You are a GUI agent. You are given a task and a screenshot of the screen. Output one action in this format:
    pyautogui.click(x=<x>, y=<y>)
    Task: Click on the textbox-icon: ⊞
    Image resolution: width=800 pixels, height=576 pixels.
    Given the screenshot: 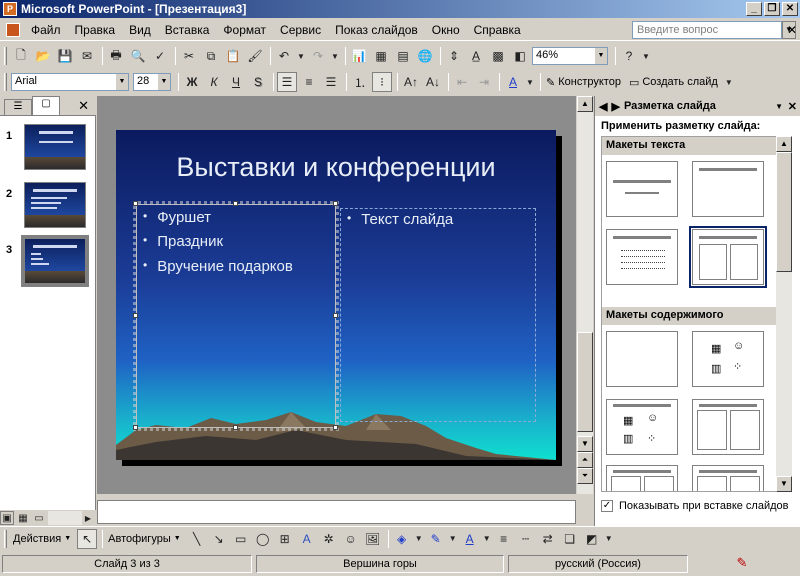 What is the action you would take?
    pyautogui.click(x=285, y=539)
    